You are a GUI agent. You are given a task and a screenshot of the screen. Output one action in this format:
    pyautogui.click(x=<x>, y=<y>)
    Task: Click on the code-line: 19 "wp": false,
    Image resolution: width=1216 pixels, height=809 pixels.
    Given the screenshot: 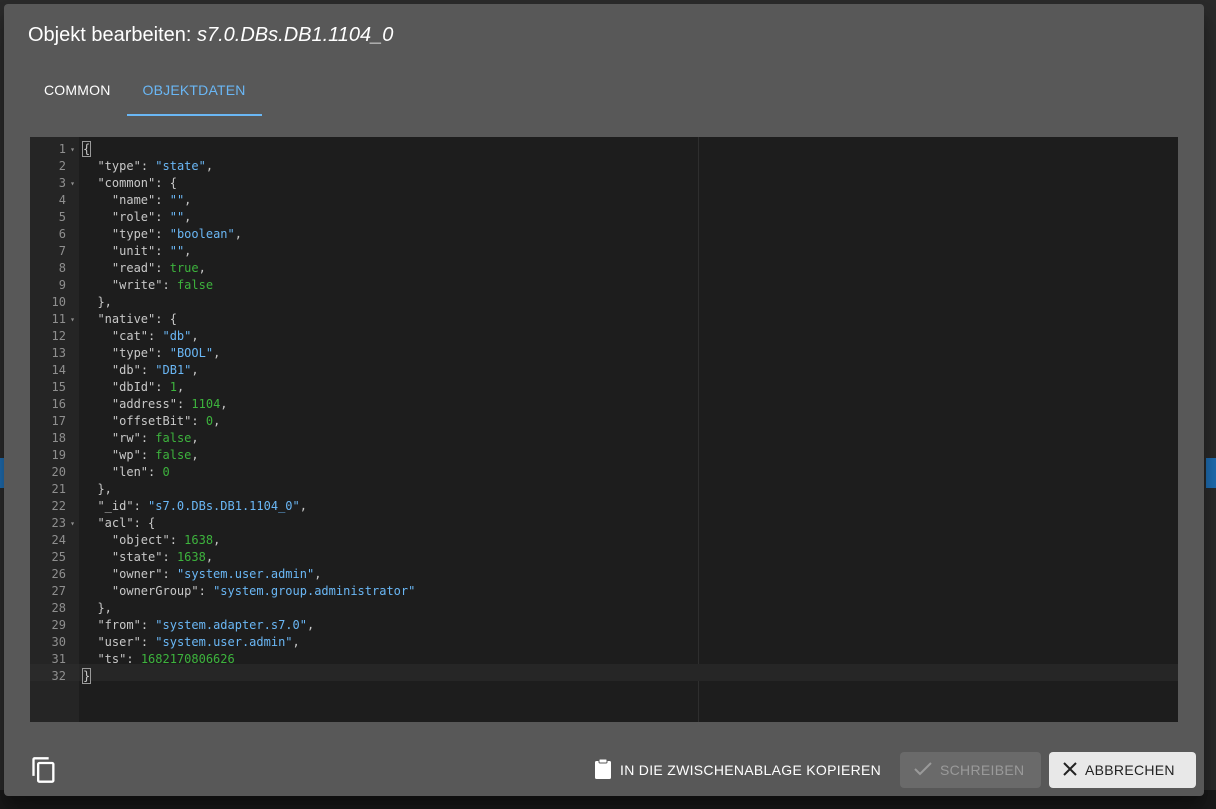 What is the action you would take?
    pyautogui.click(x=114, y=455)
    